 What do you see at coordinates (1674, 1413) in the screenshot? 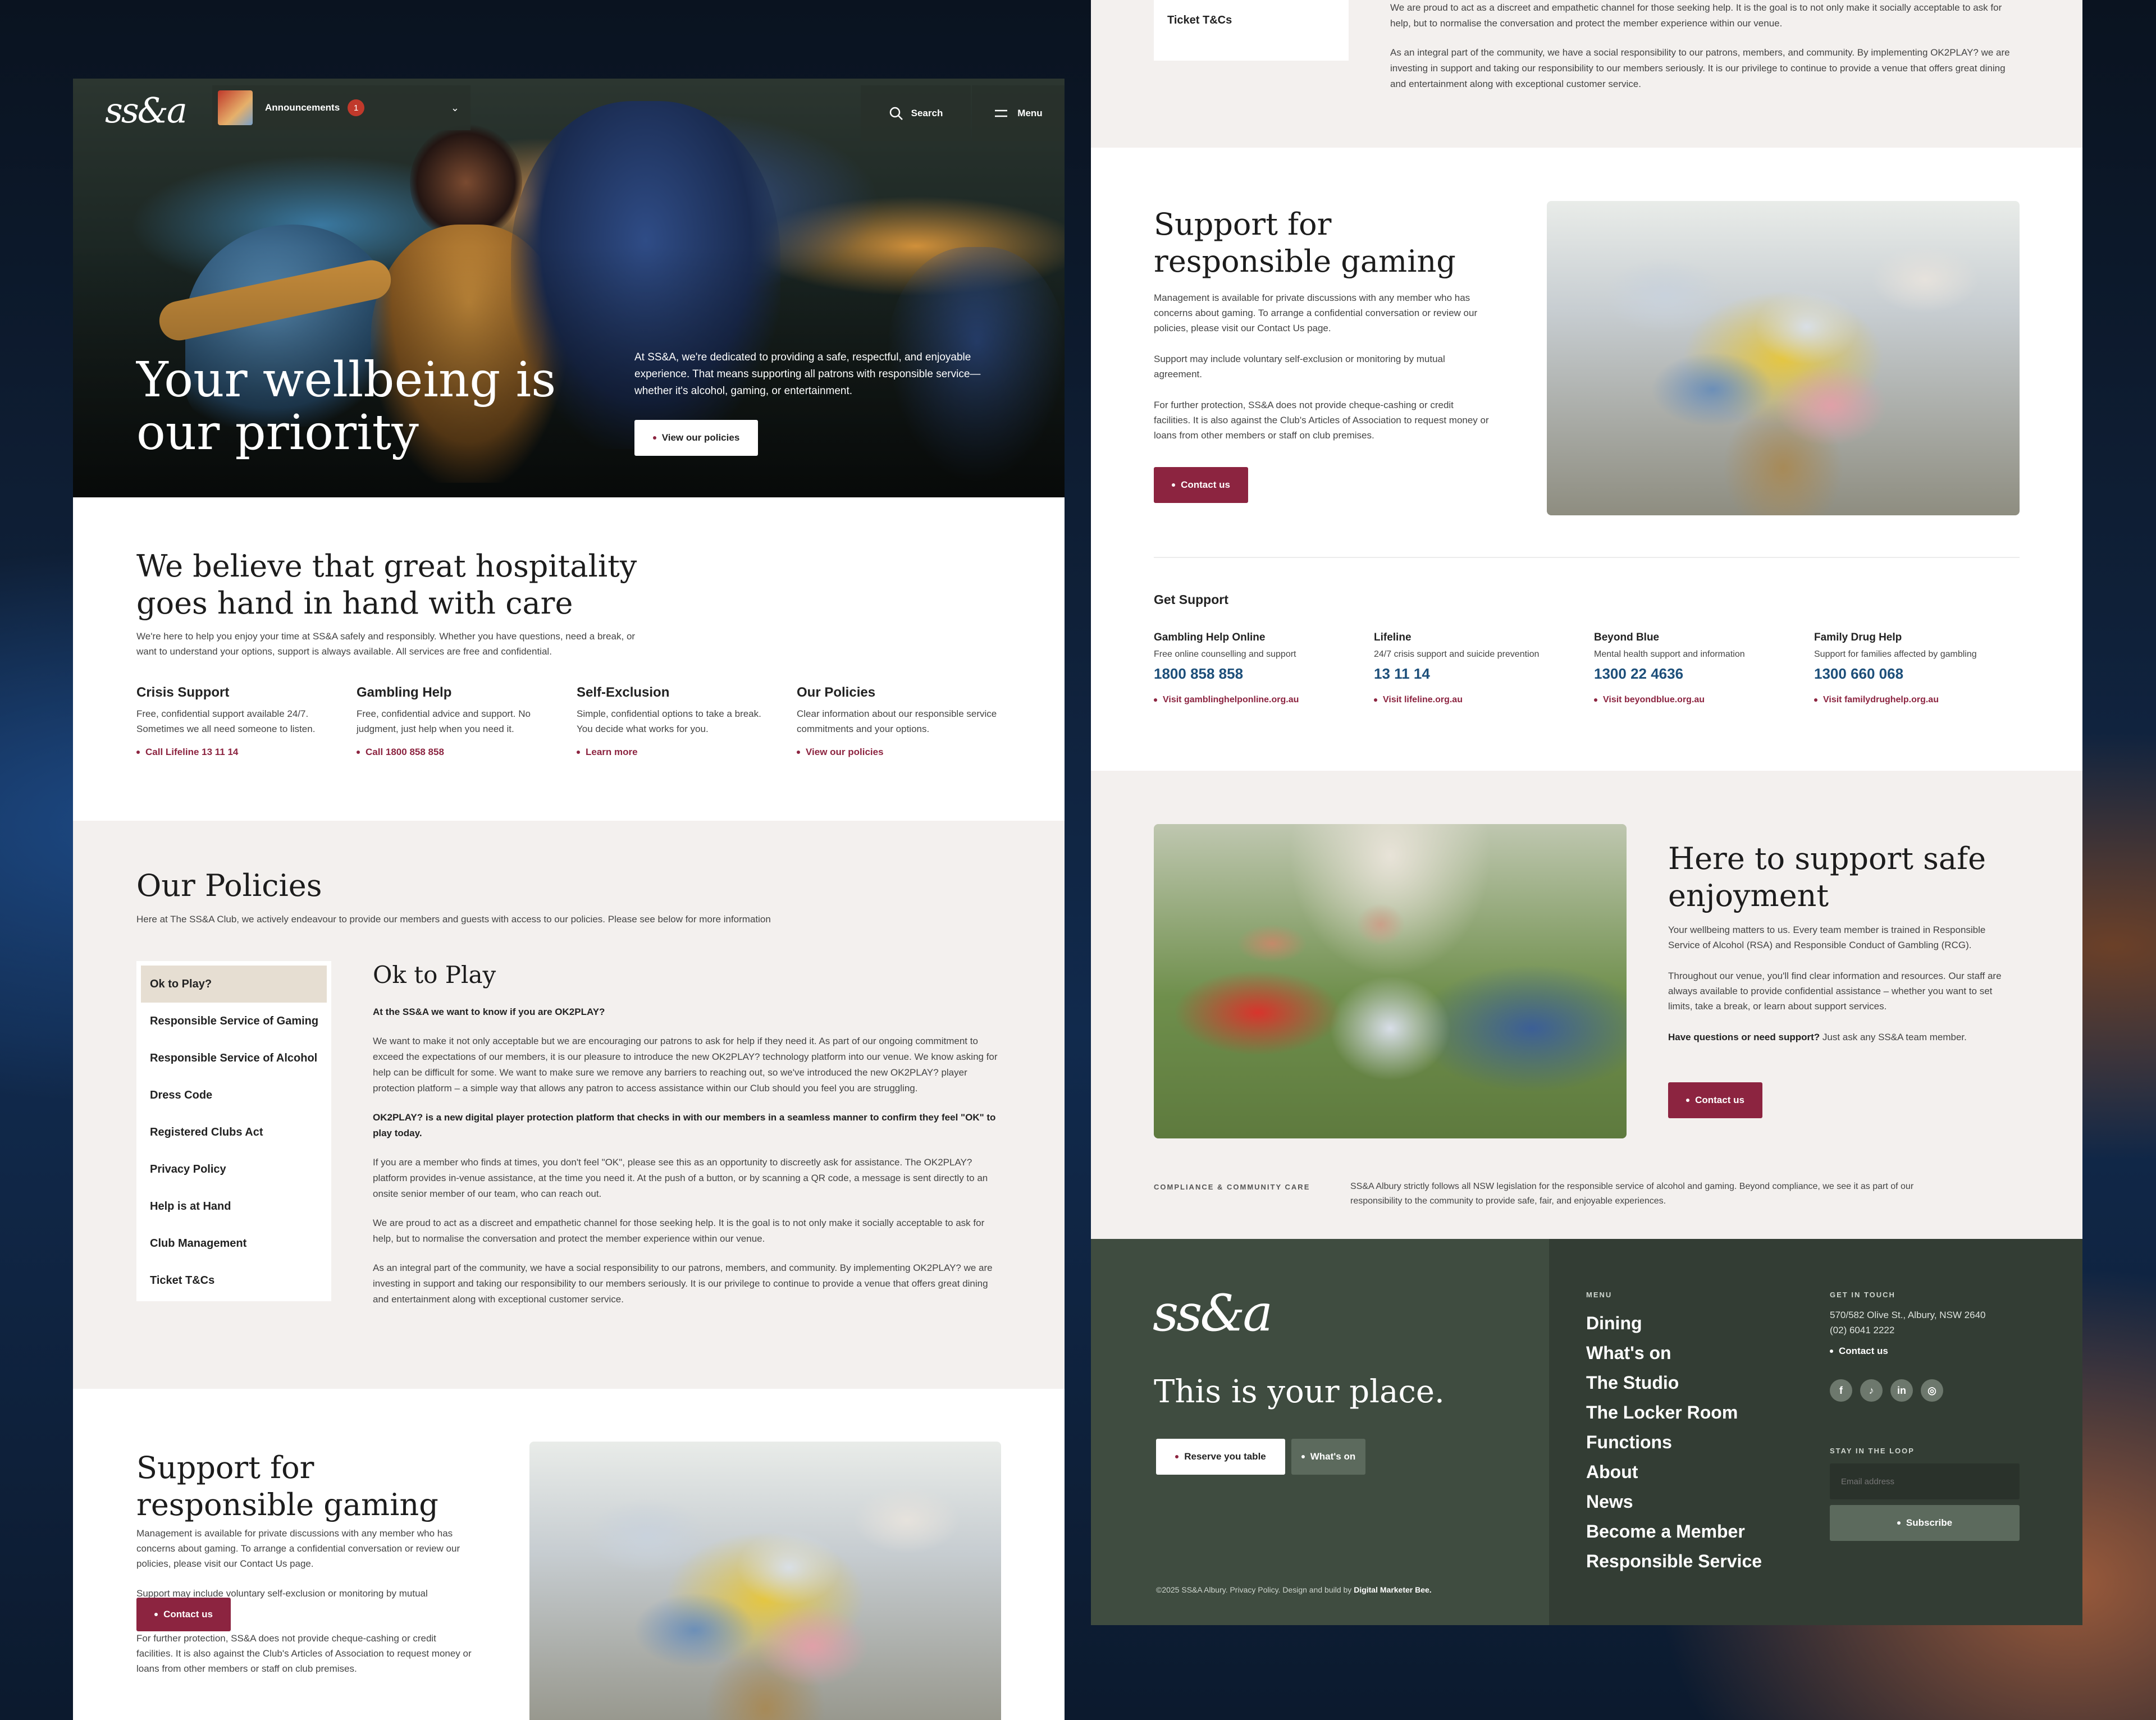
I see `footer-link-locker-room: The Locker Room` at bounding box center [1674, 1413].